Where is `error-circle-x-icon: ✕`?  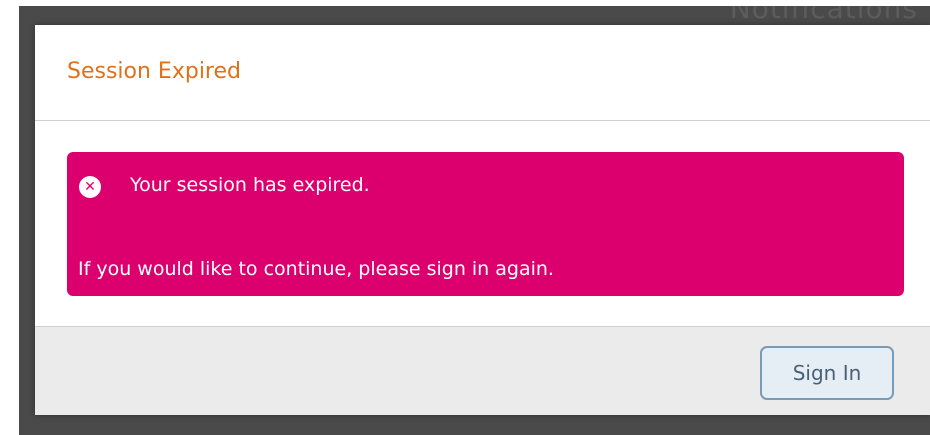 error-circle-x-icon: ✕ is located at coordinates (90, 187).